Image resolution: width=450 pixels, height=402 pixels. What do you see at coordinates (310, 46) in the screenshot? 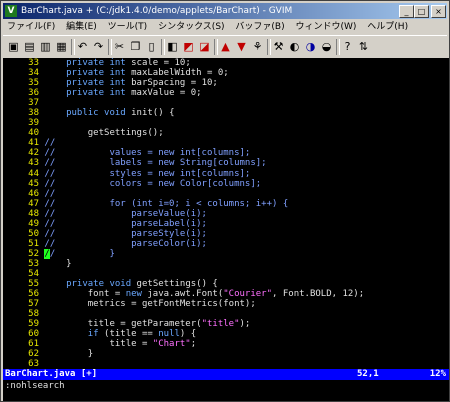
I see `shell-icon: ◑` at bounding box center [310, 46].